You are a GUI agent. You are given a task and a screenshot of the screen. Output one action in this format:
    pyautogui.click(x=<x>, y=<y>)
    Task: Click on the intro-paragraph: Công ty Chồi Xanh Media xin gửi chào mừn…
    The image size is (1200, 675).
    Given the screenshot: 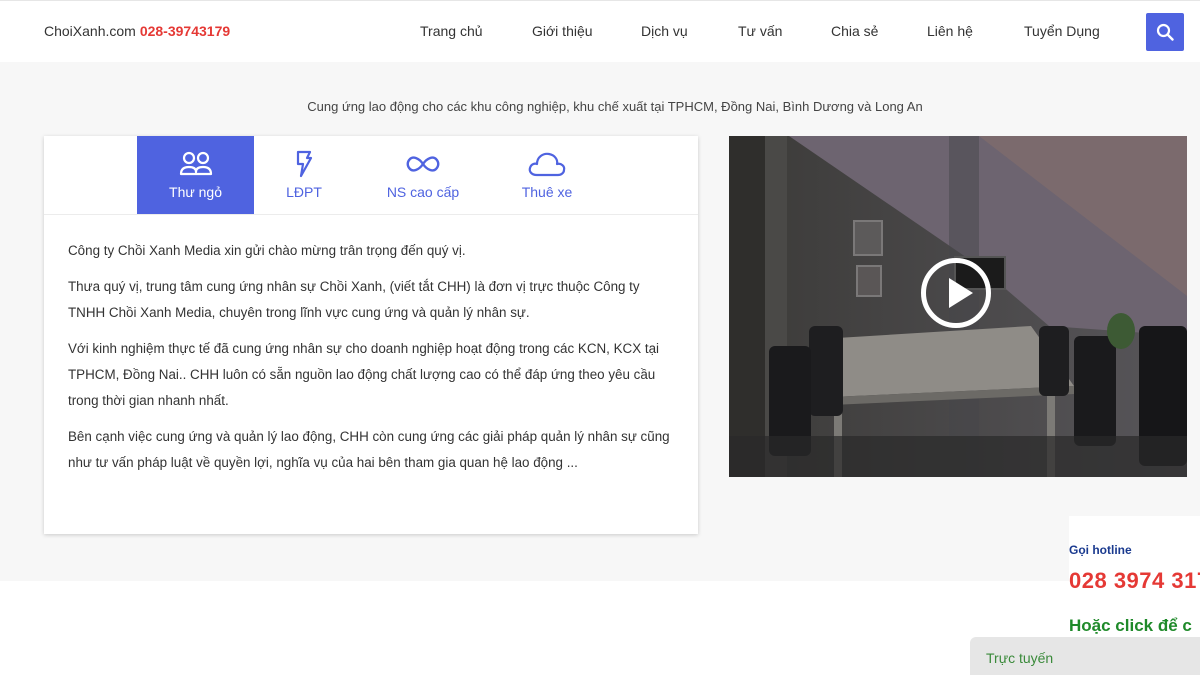 What is the action you would take?
    pyautogui.click(x=267, y=250)
    